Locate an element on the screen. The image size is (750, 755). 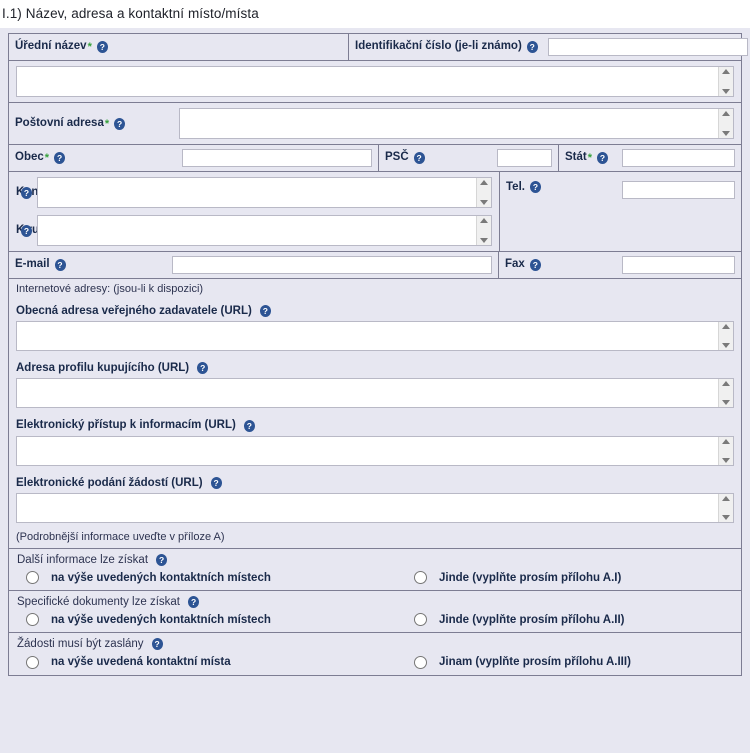
label-row-electronic-submission: Elektronické podání žádostí (URL) ? is located at coordinates (375, 483).